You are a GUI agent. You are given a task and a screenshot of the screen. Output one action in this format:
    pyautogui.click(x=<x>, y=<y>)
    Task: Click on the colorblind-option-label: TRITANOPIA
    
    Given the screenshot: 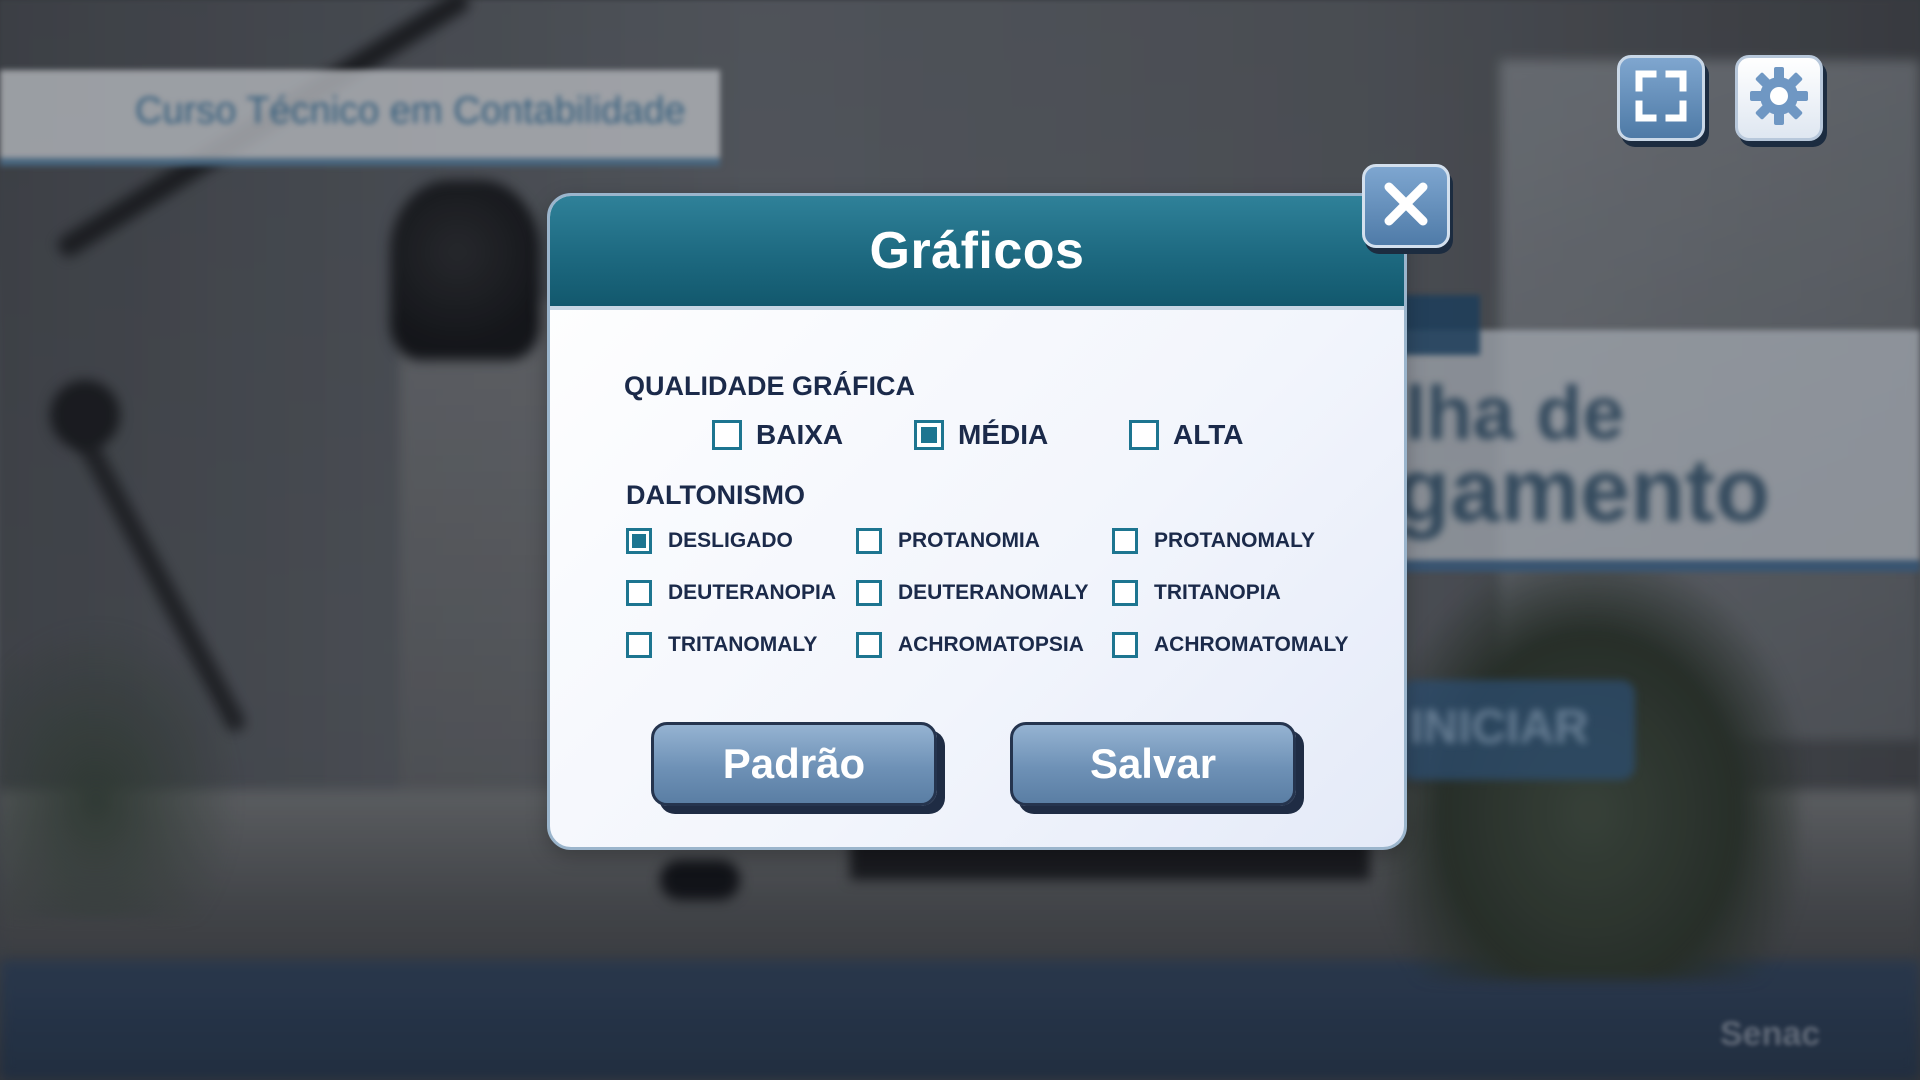 What is the action you would take?
    pyautogui.click(x=1217, y=592)
    